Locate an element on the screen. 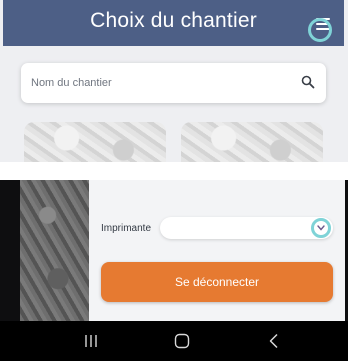  page-title: Choix du chantier is located at coordinates (173, 20).